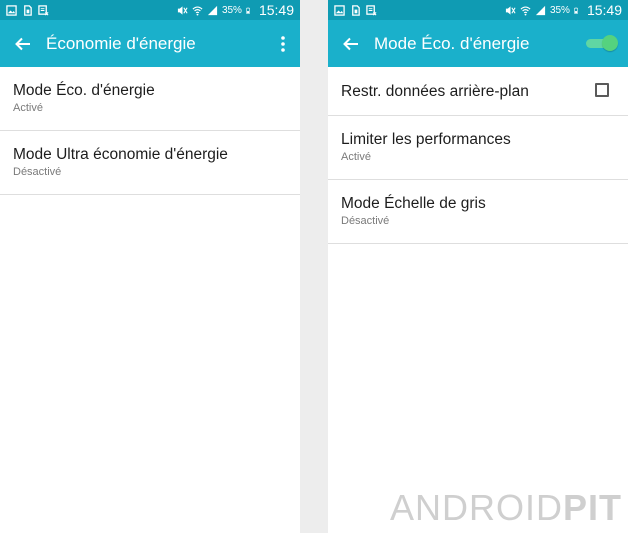  I want to click on setting-grayscale-mode: Mode Échelle de gris Désactivé, so click(478, 212).